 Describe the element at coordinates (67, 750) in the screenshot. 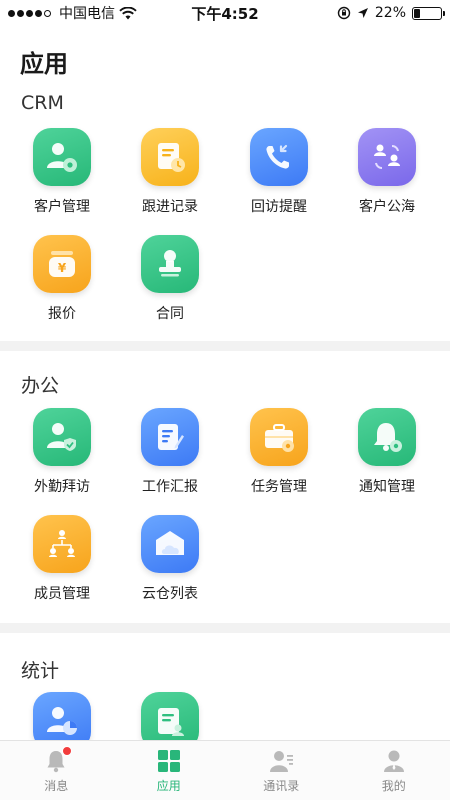

I see `unread-badge-dot` at that location.